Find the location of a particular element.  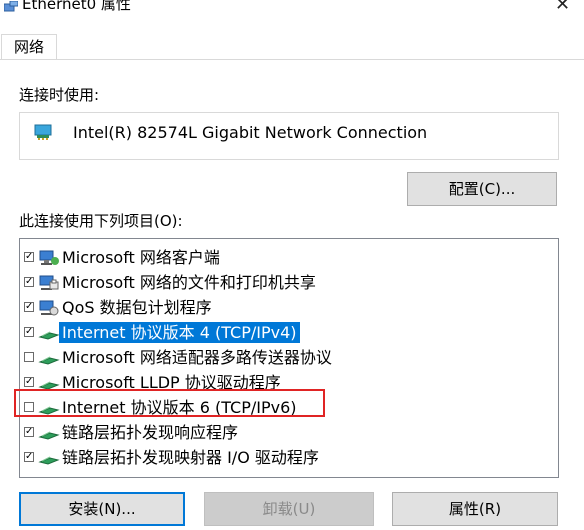

item-label: QoS 数据包计划程序 is located at coordinates (137, 307).